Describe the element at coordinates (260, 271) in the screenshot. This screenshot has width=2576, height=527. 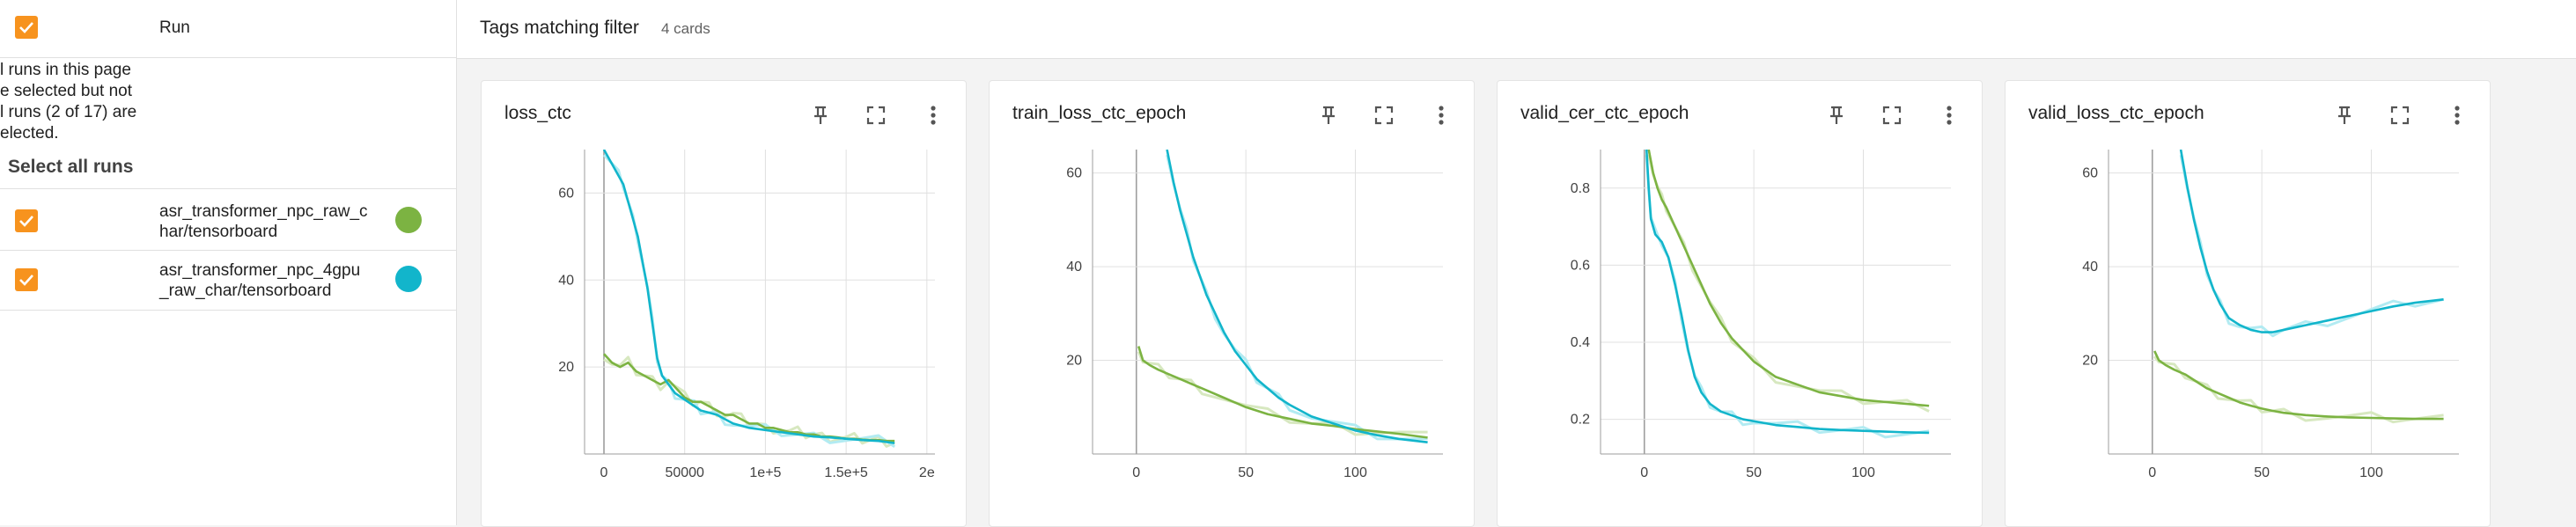
I see `run-name-line: asr_transformer_npc_4gpu` at that location.